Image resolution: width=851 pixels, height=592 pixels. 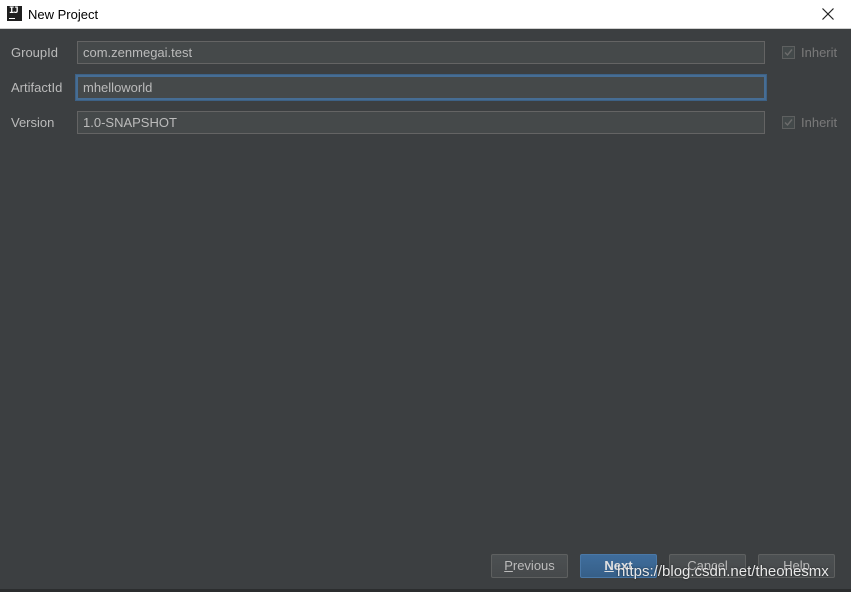 I want to click on version-label: Version, so click(x=33, y=122).